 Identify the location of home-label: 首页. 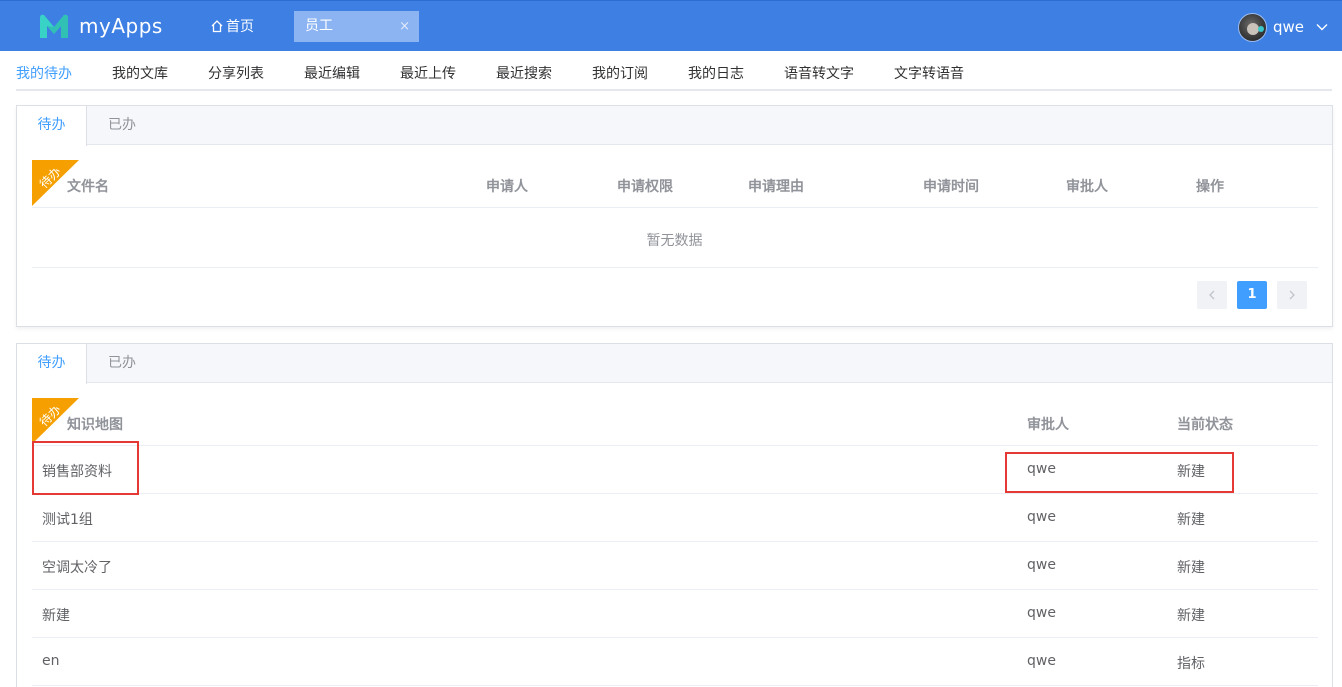
(240, 27).